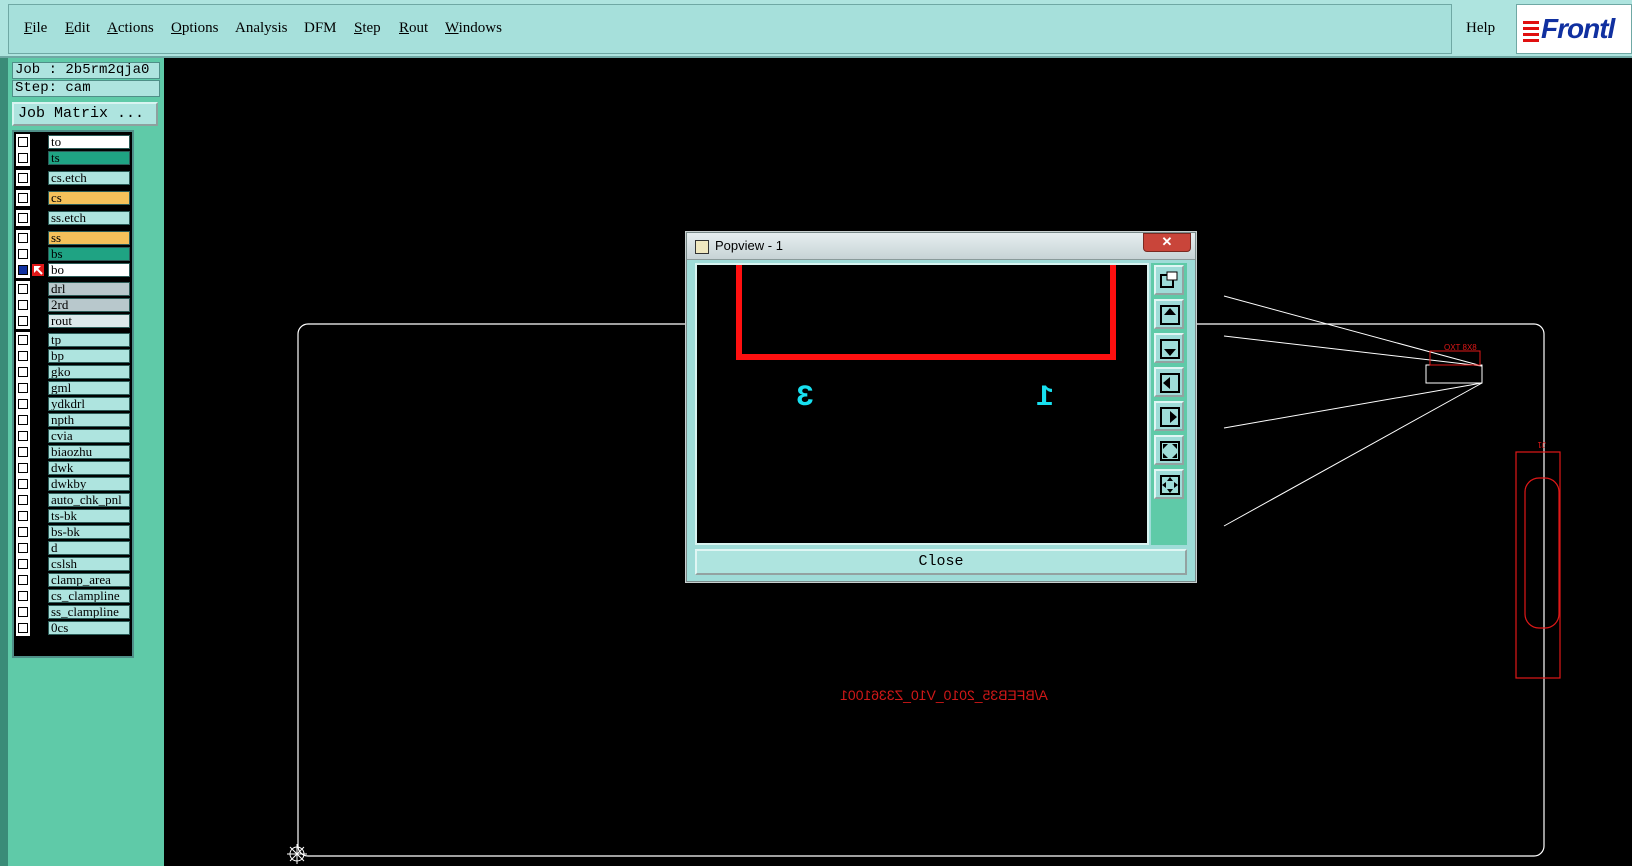  Describe the element at coordinates (89, 580) in the screenshot. I see `layer-name: clamp_area` at that location.